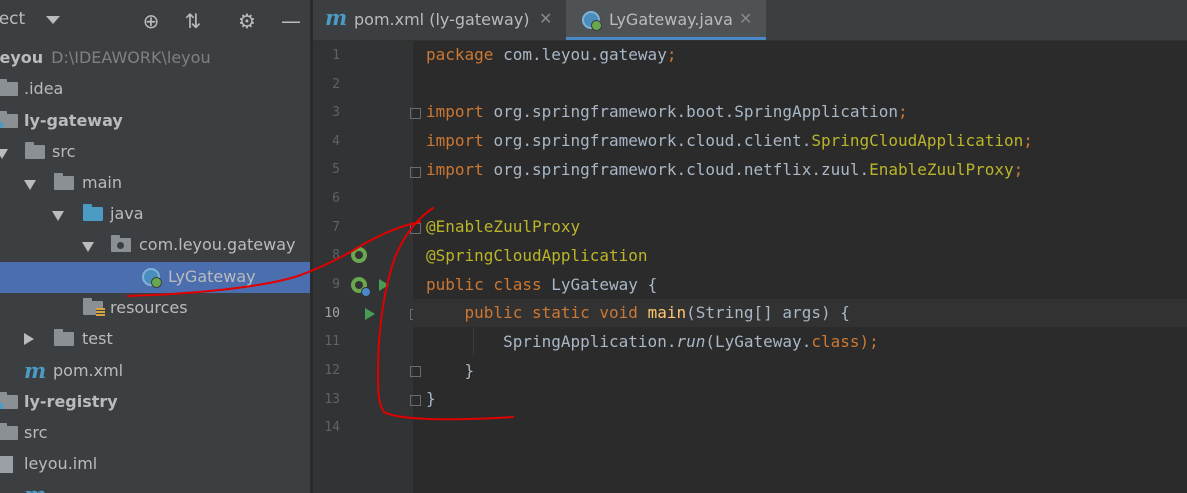 The image size is (1187, 493). What do you see at coordinates (359, 255) in the screenshot?
I see `spring-bean-icon` at bounding box center [359, 255].